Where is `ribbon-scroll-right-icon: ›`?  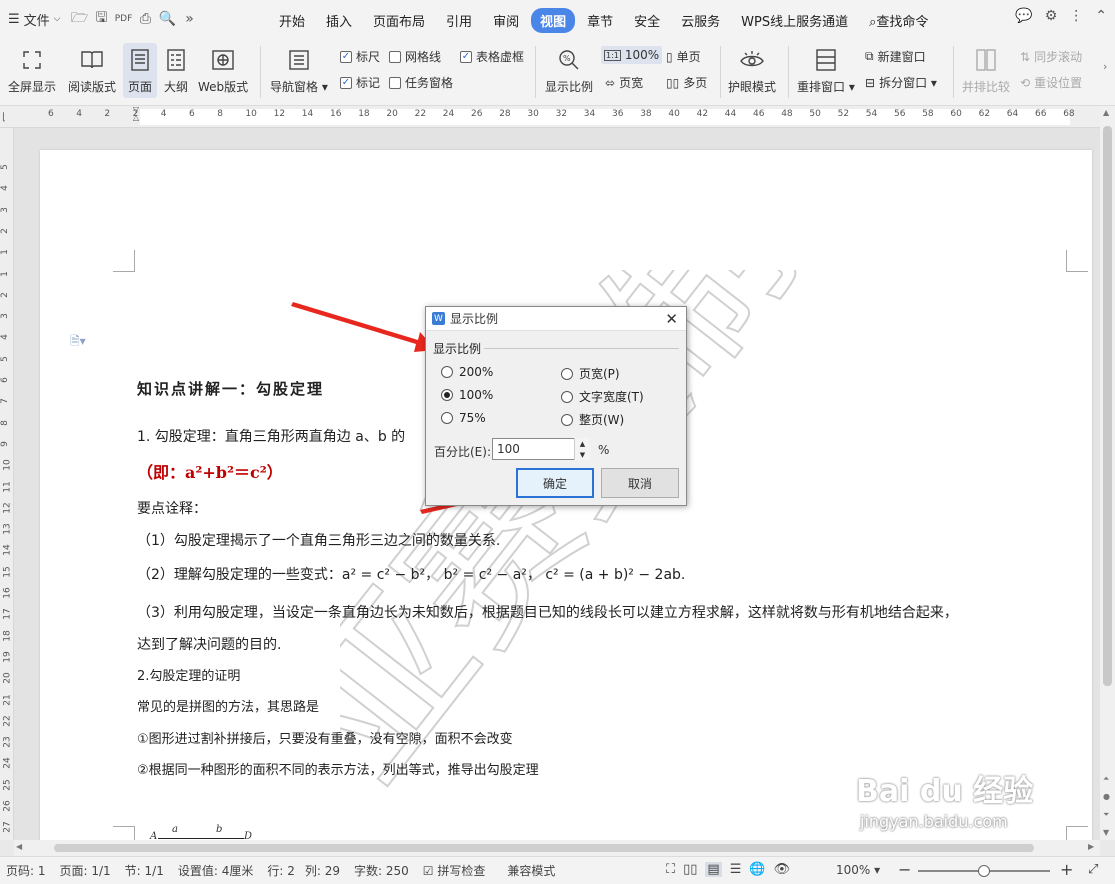 ribbon-scroll-right-icon: › is located at coordinates (1105, 66).